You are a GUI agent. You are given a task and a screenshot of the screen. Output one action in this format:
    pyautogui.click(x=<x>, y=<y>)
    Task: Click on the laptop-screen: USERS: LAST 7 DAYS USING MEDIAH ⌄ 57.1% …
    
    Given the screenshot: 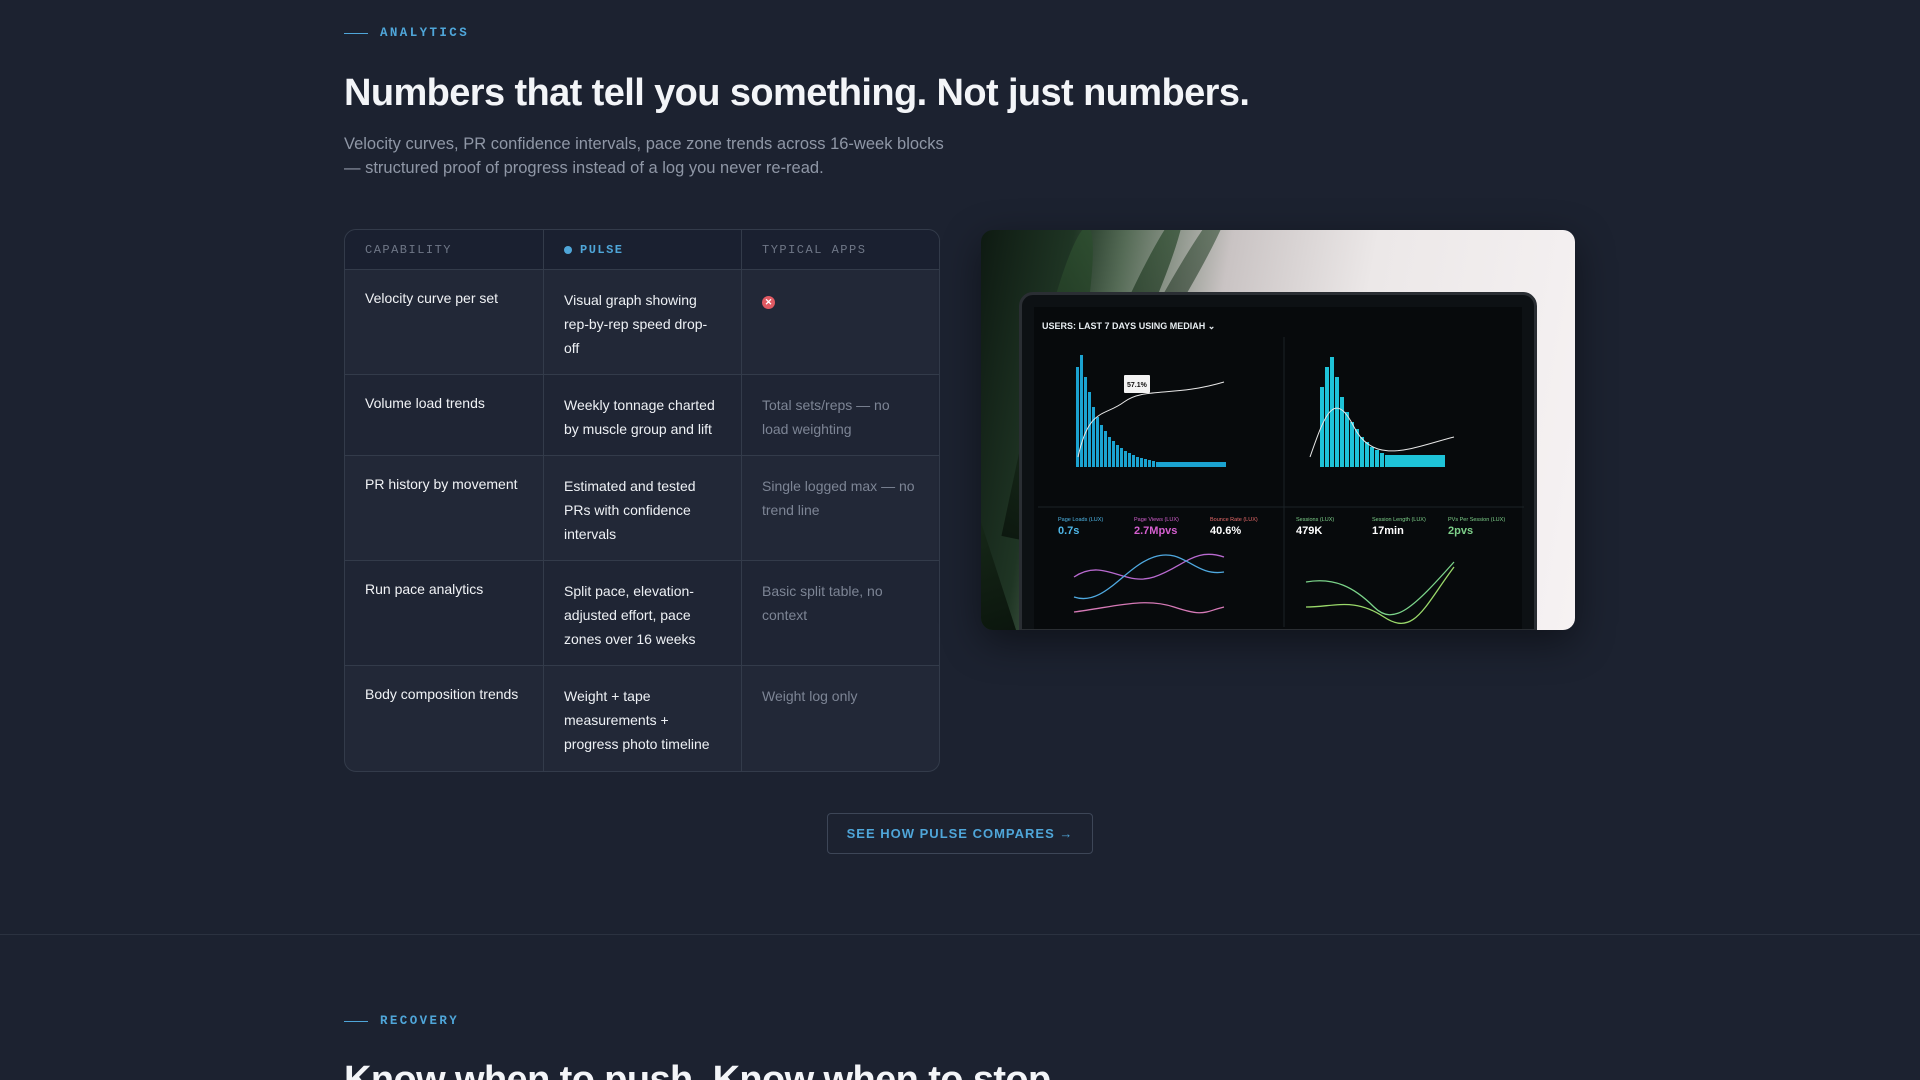 What is the action you would take?
    pyautogui.click(x=1279, y=468)
    